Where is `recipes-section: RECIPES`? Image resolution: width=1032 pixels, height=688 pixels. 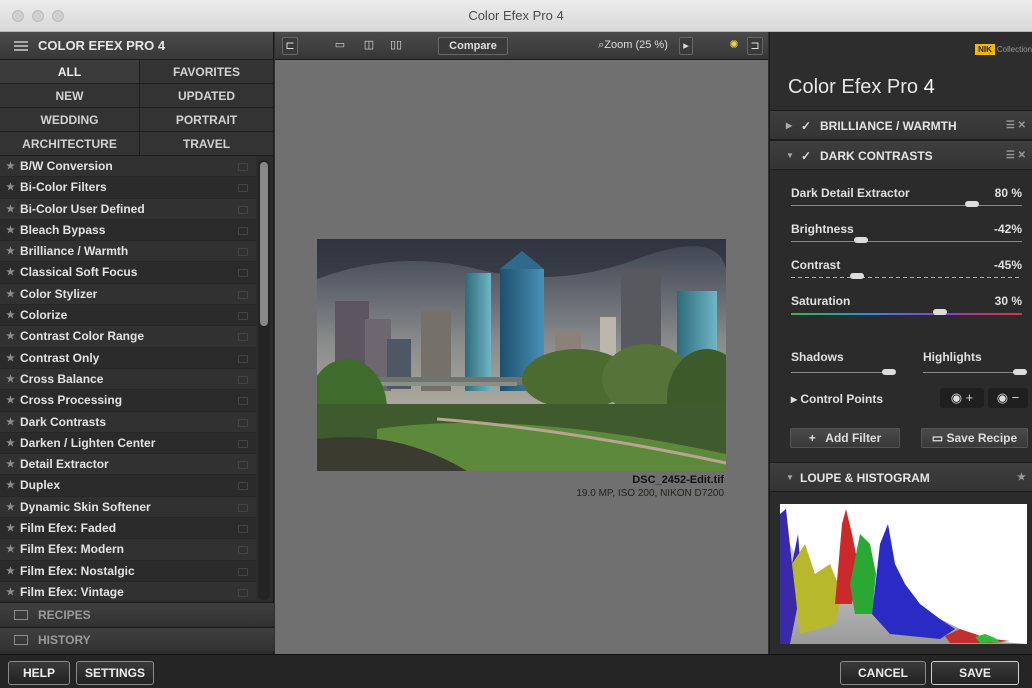 recipes-section: RECIPES is located at coordinates (137, 614).